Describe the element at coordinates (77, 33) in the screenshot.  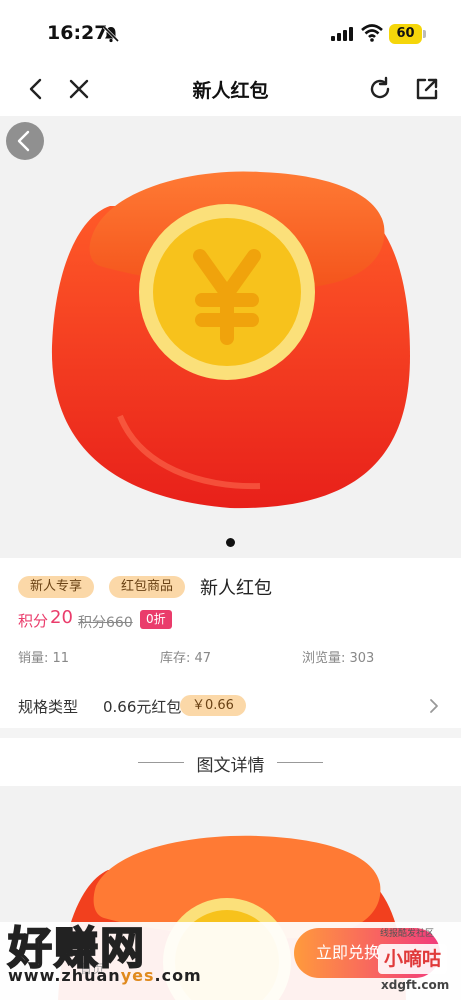
I see `status-time: 16:27` at that location.